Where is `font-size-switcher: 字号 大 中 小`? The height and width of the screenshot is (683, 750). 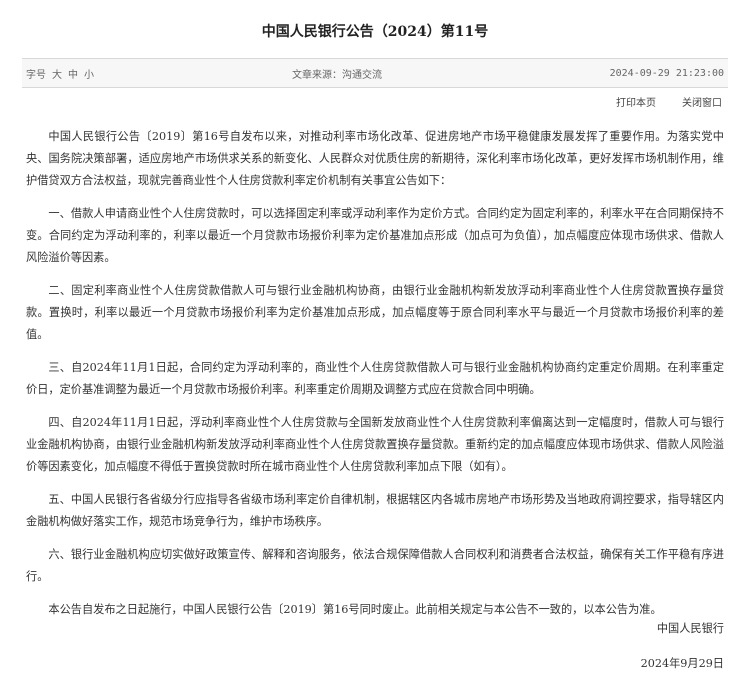 font-size-switcher: 字号 大 中 小 is located at coordinates (58, 73).